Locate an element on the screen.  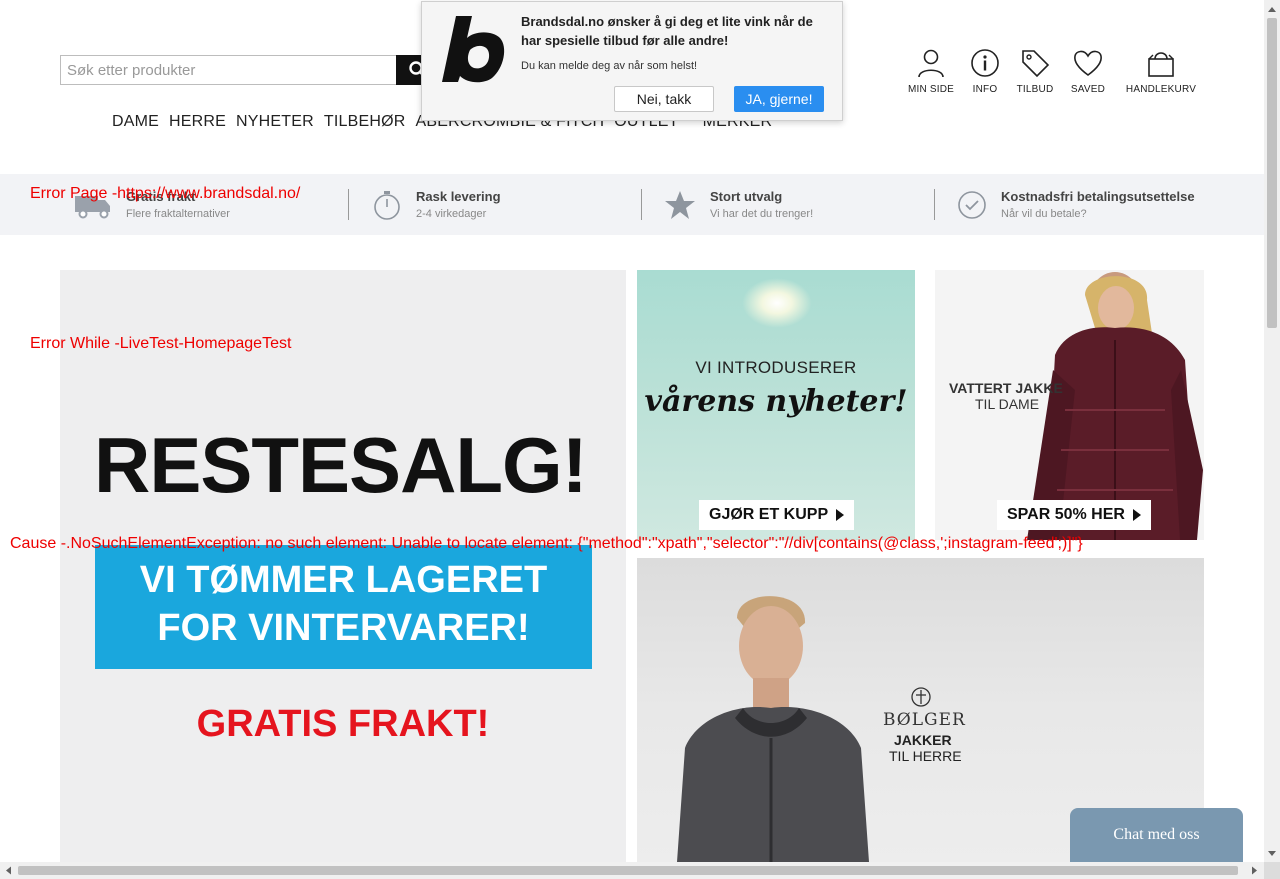
benefit-title: Kostnadsfri betalingsutsettelse is located at coordinates (1098, 196).